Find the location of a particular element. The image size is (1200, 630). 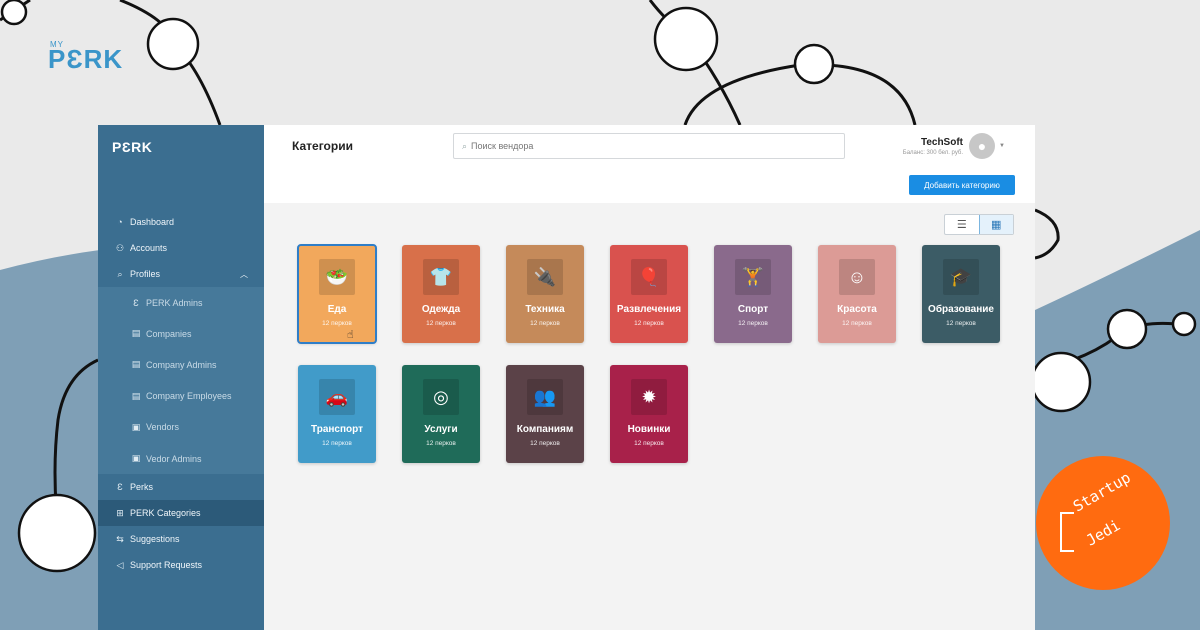

grid-view-button: ▦ is located at coordinates (995, 224).